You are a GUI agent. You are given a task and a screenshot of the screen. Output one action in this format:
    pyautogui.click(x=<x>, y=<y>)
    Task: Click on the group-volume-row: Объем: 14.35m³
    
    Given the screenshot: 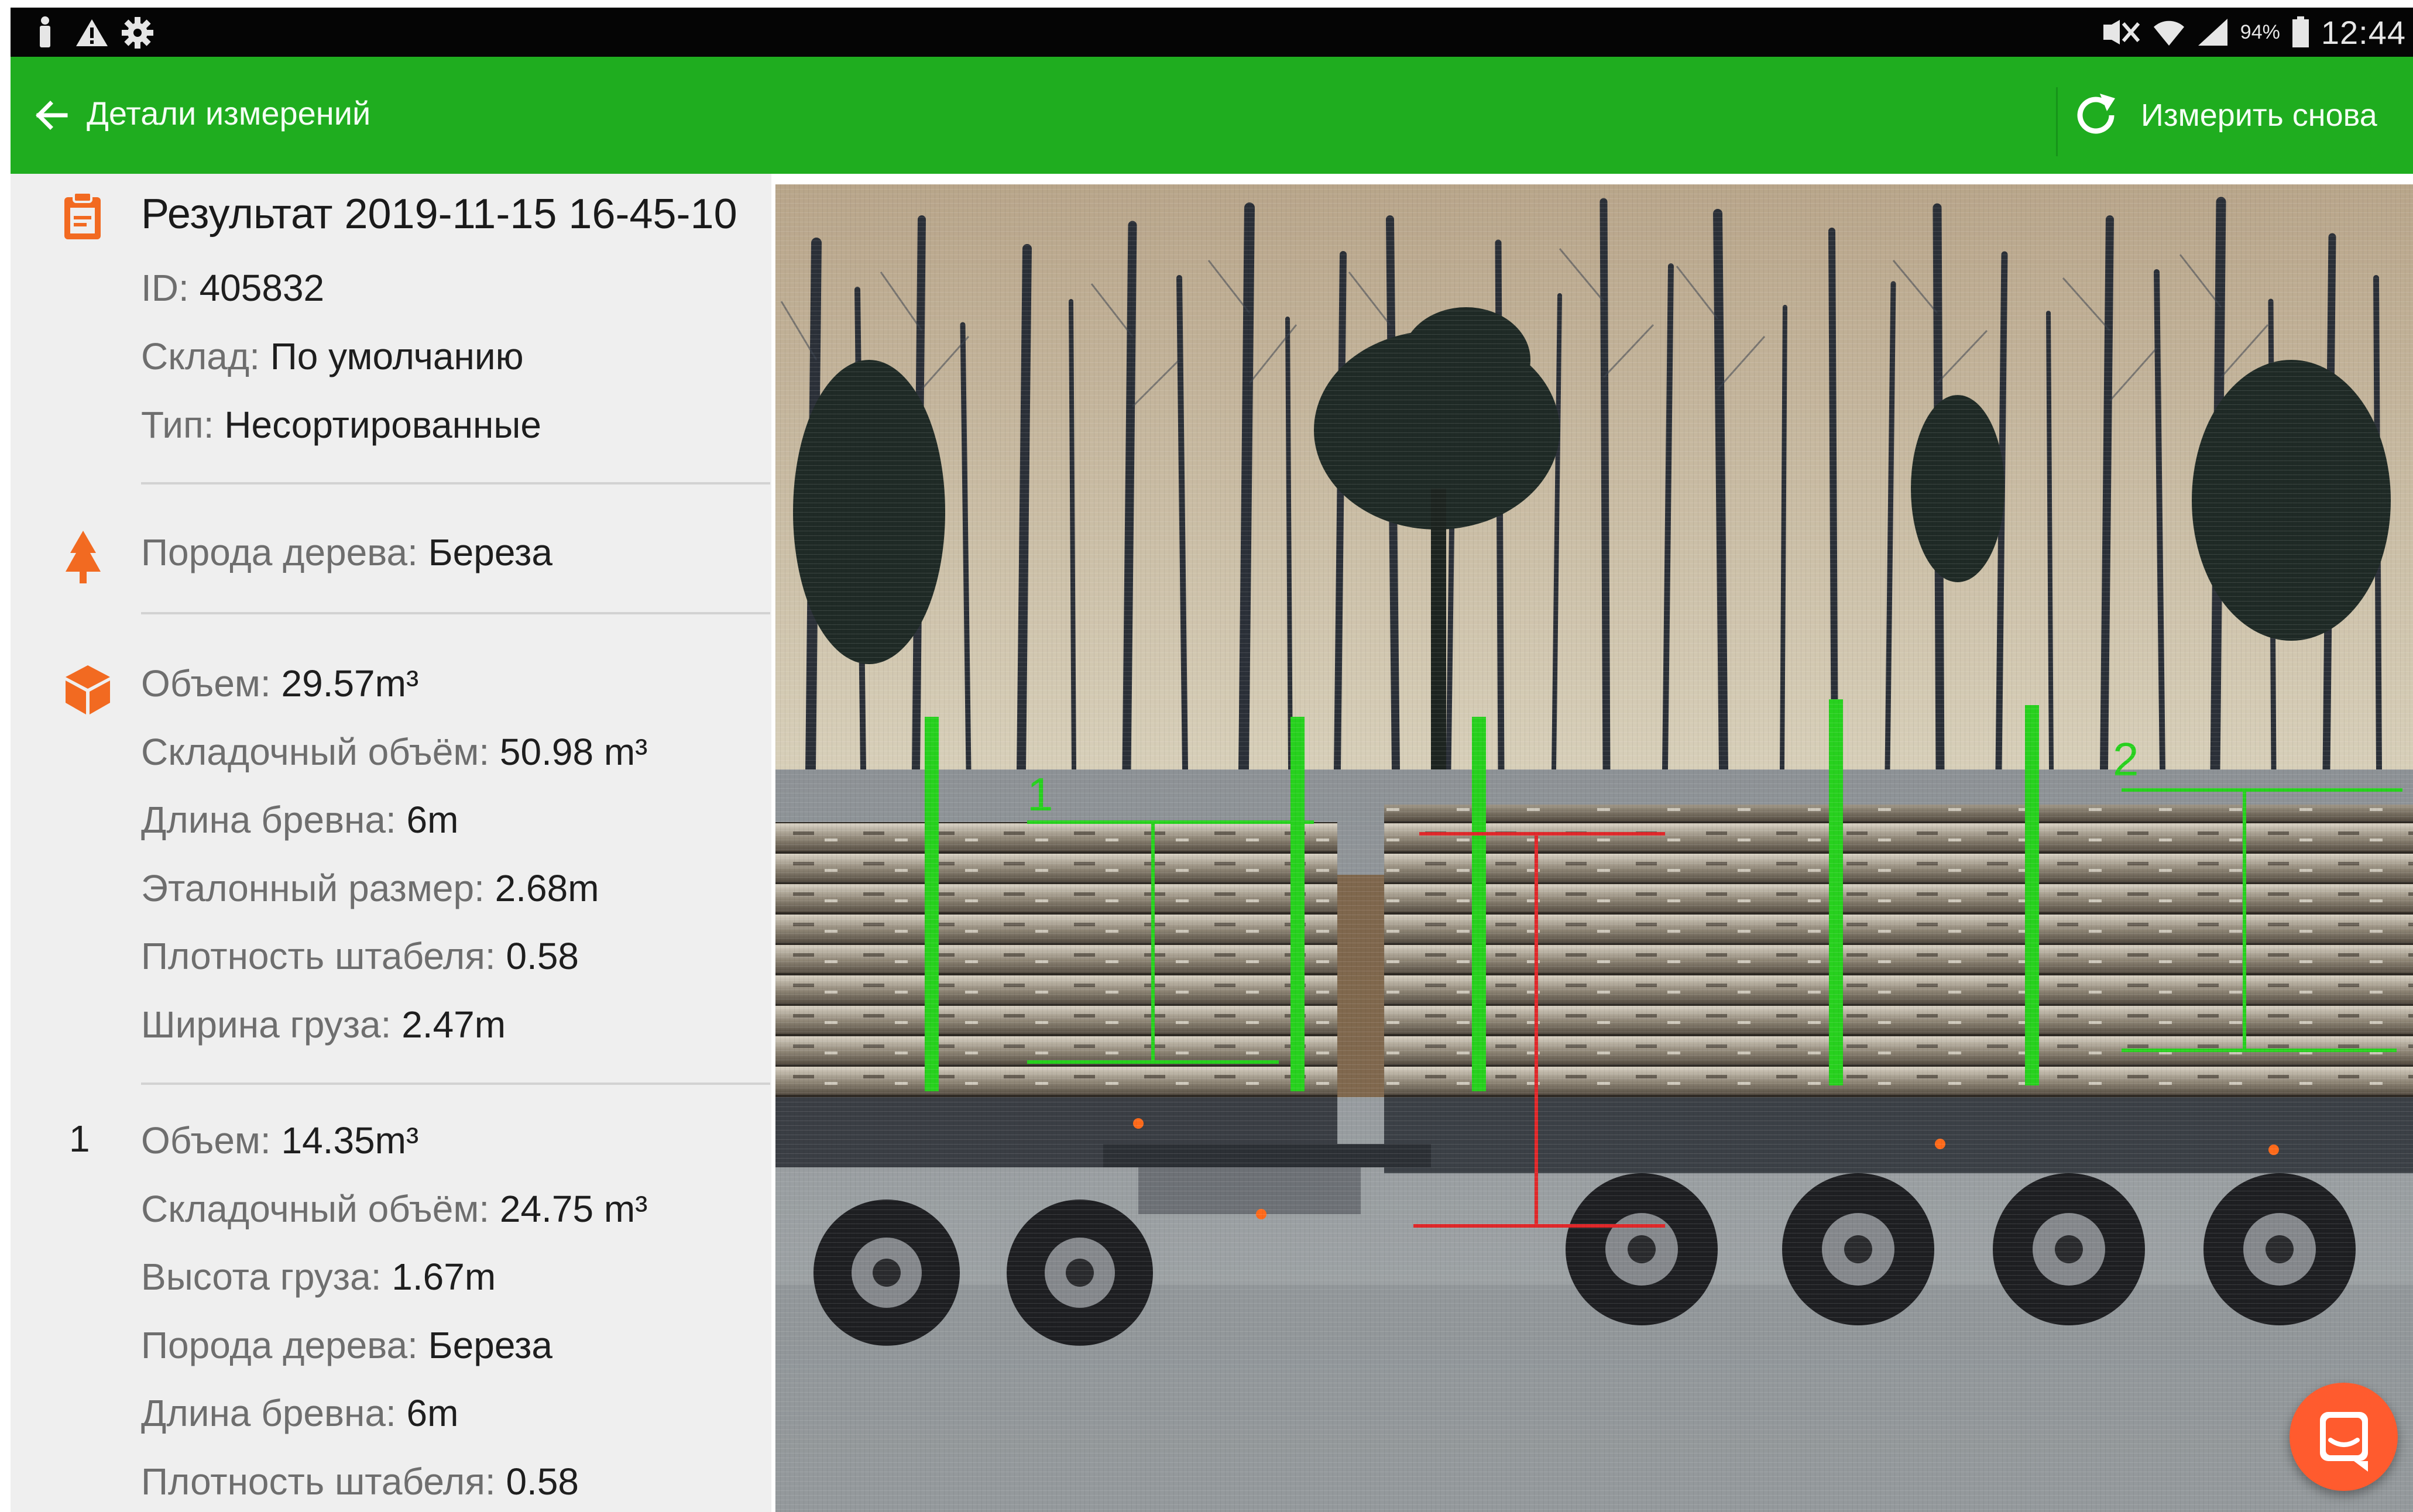 What is the action you would take?
    pyautogui.click(x=280, y=1140)
    